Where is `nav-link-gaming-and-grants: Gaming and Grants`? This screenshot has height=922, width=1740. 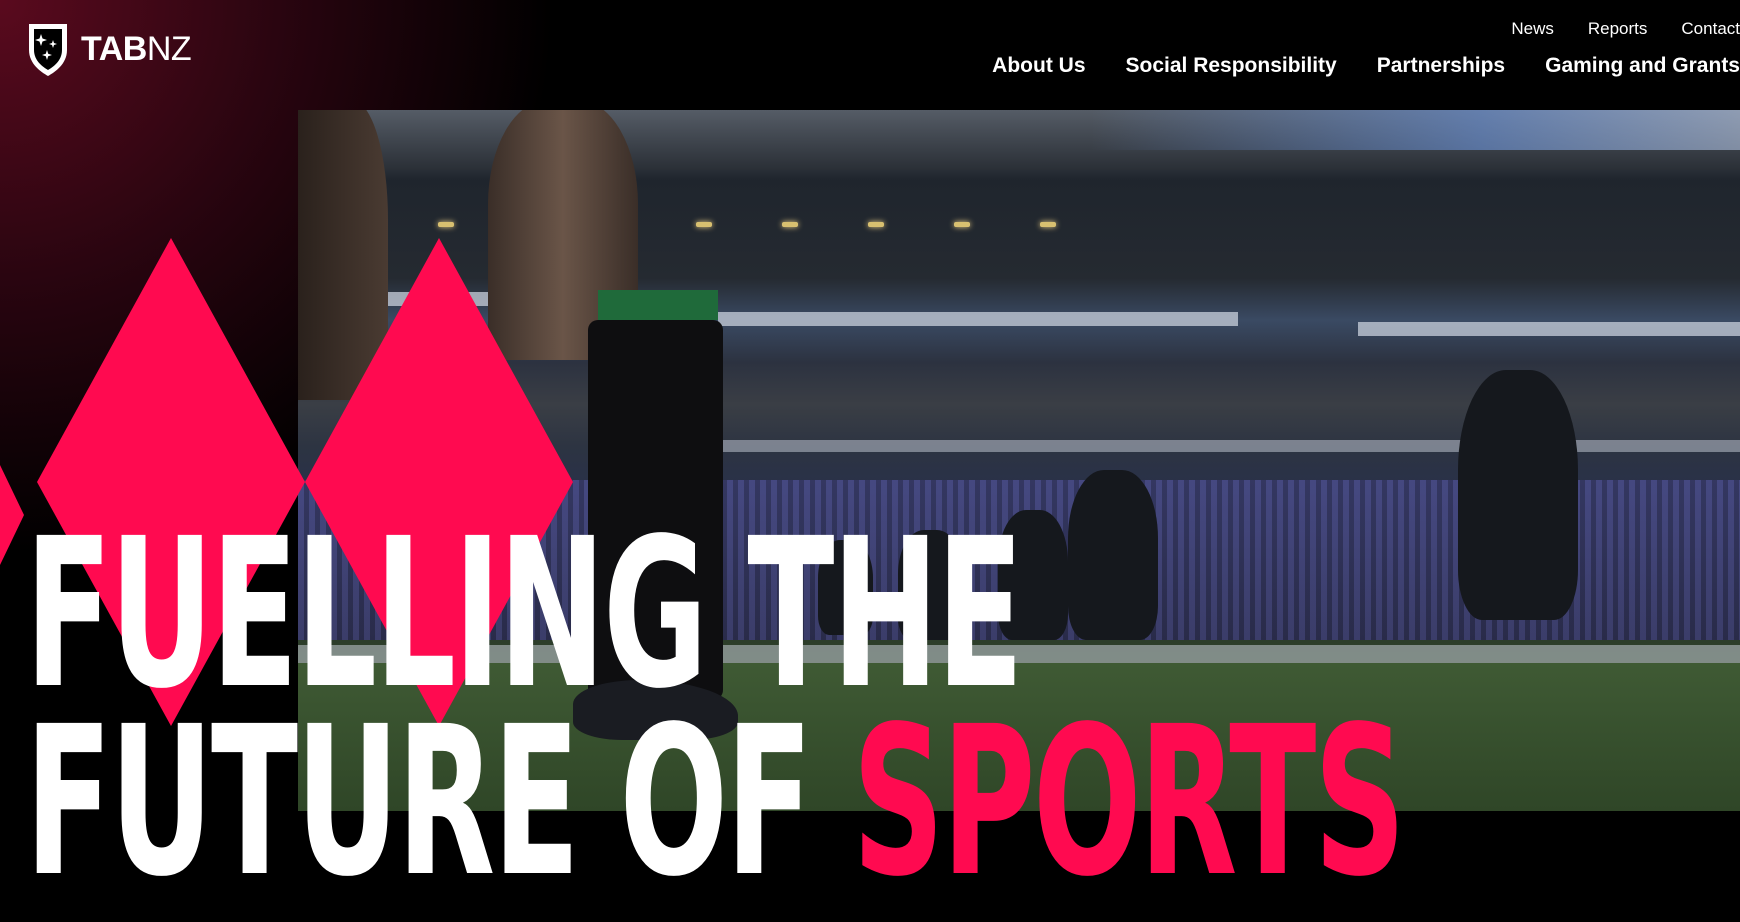
nav-link-gaming-and-grants: Gaming and Grants is located at coordinates (1642, 66).